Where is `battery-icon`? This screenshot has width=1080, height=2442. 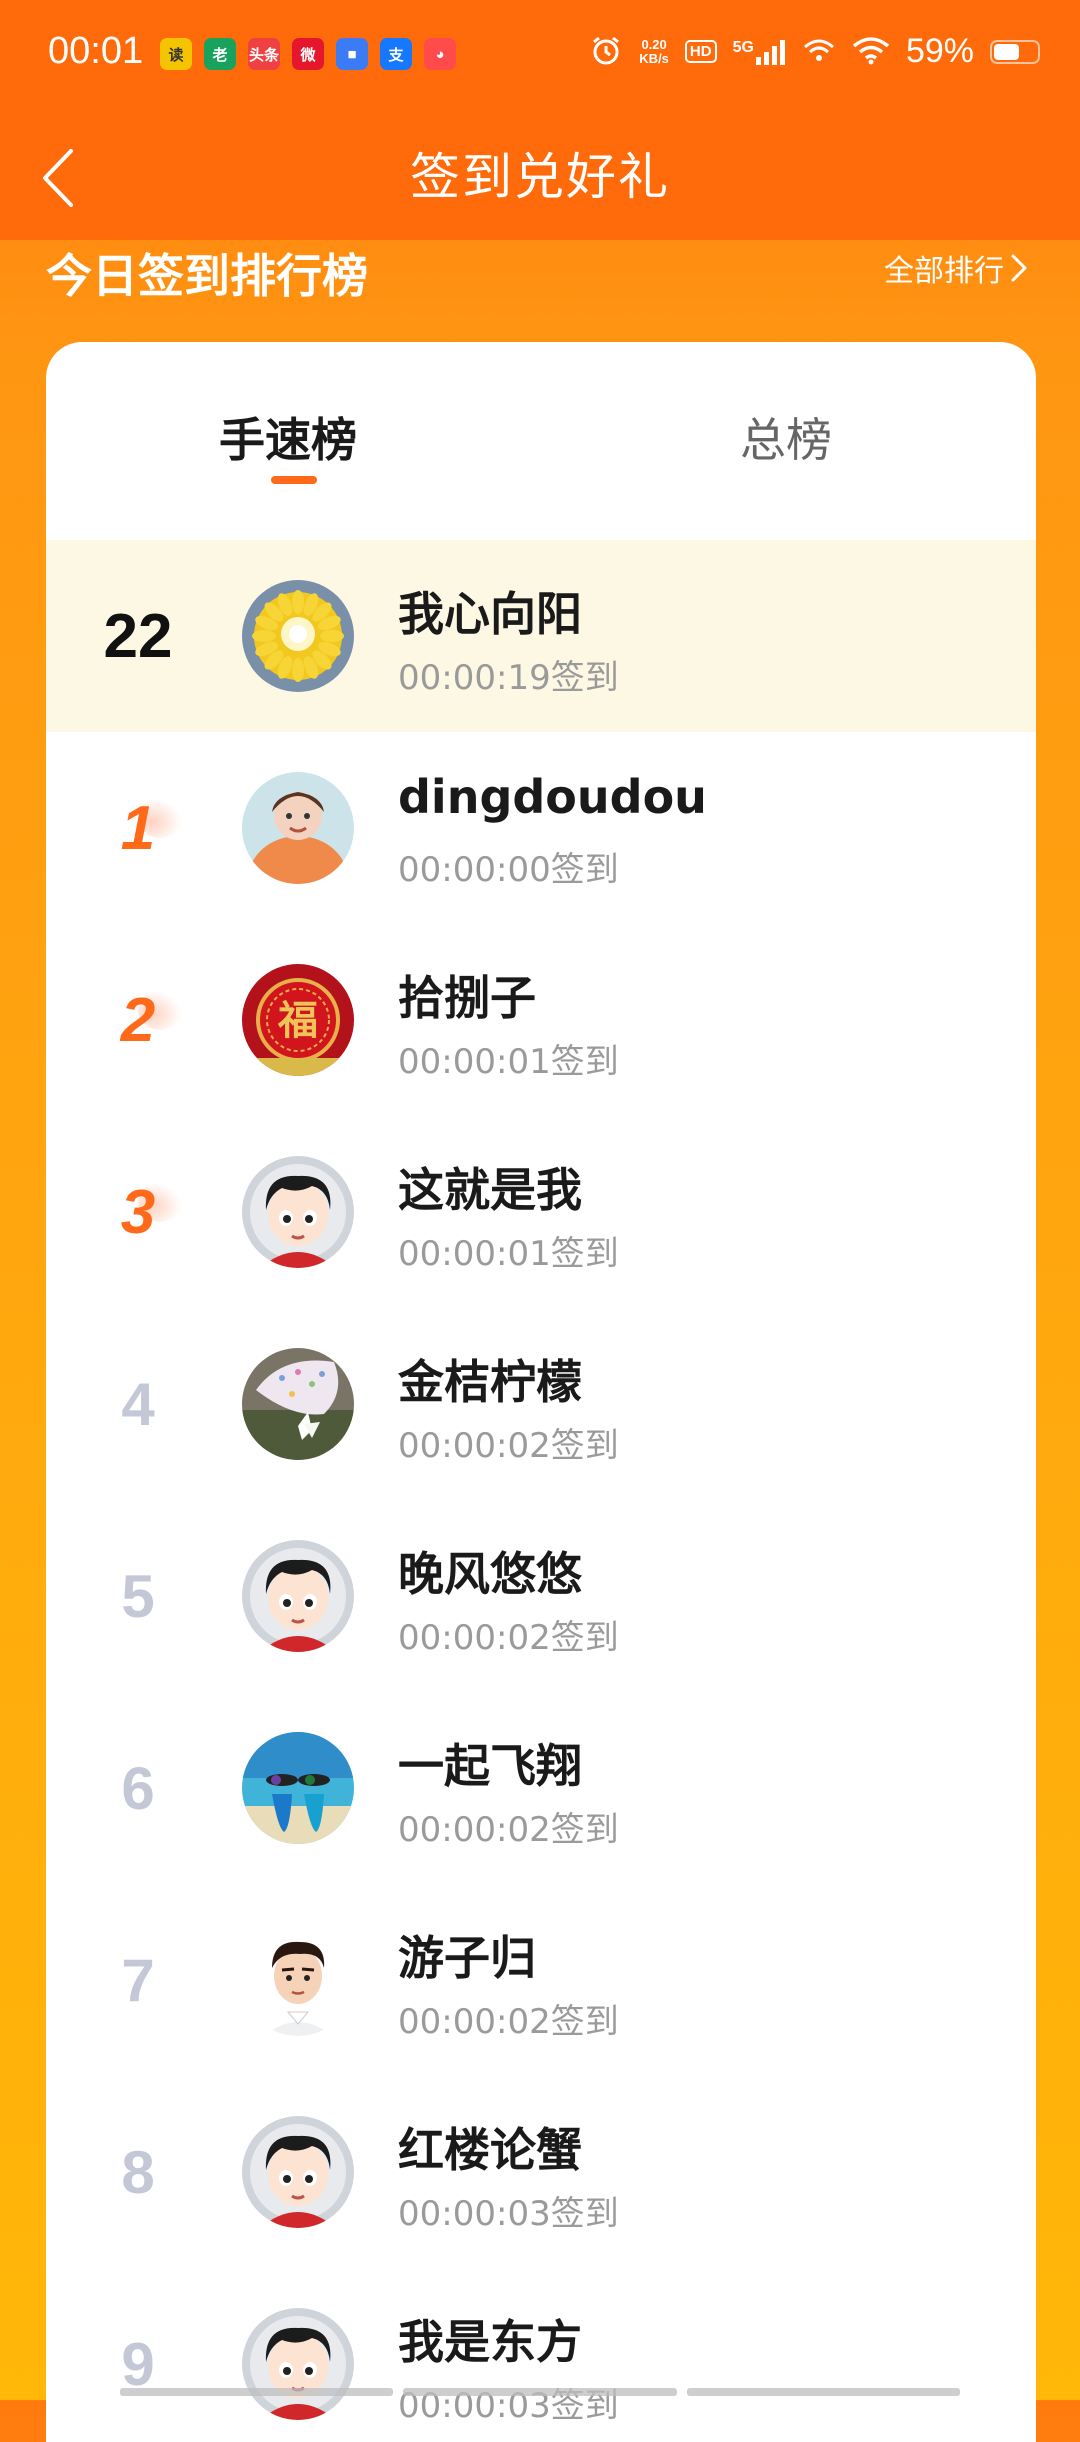 battery-icon is located at coordinates (1015, 51).